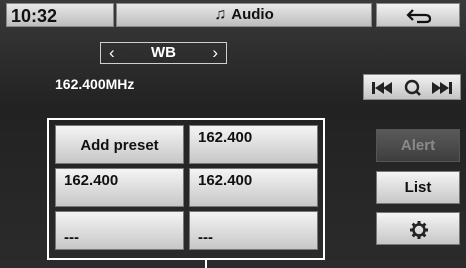  I want to click on skip-forward-icon, so click(442, 88).